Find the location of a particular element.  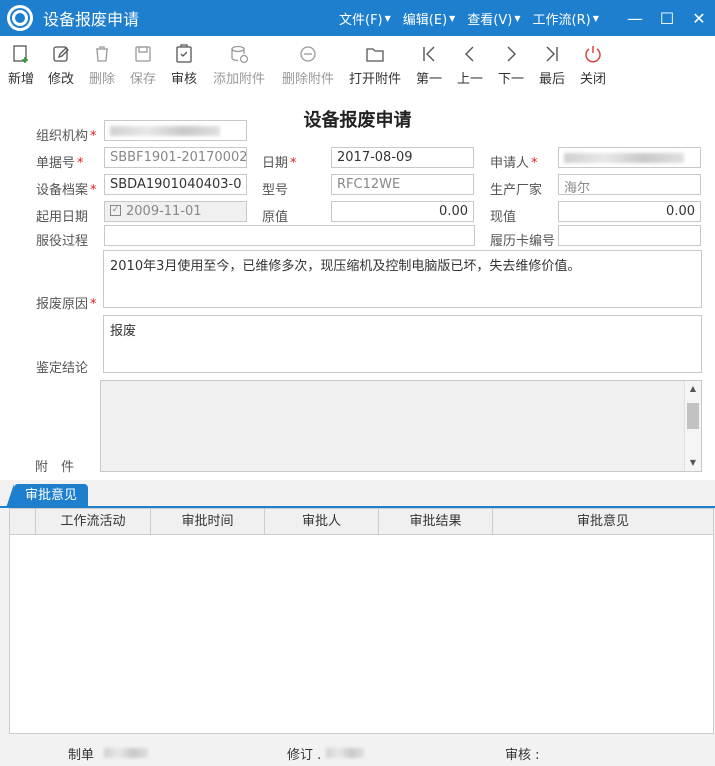

save-button-label: 保存 is located at coordinates (142, 79).